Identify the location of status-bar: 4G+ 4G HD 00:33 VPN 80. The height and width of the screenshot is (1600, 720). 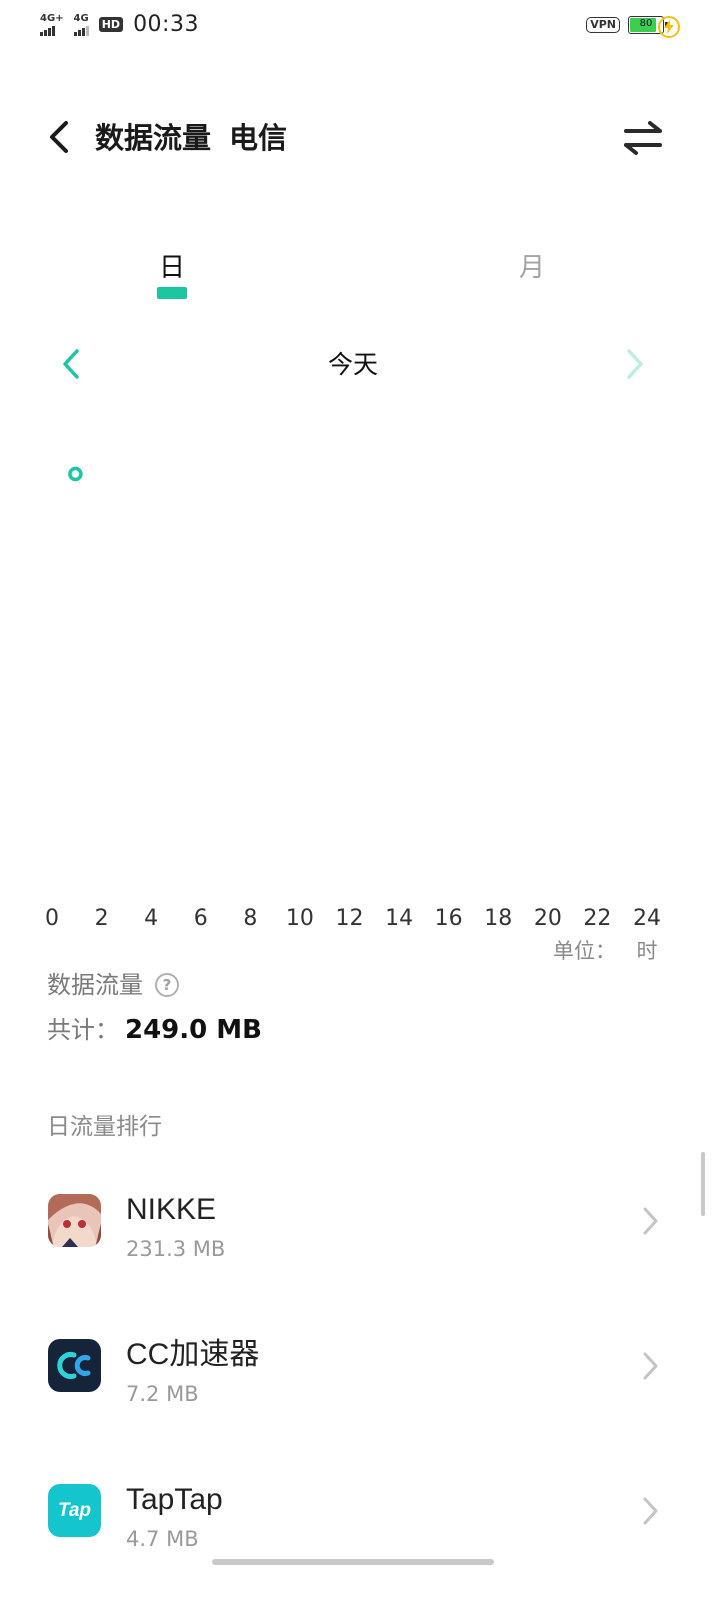
(360, 28).